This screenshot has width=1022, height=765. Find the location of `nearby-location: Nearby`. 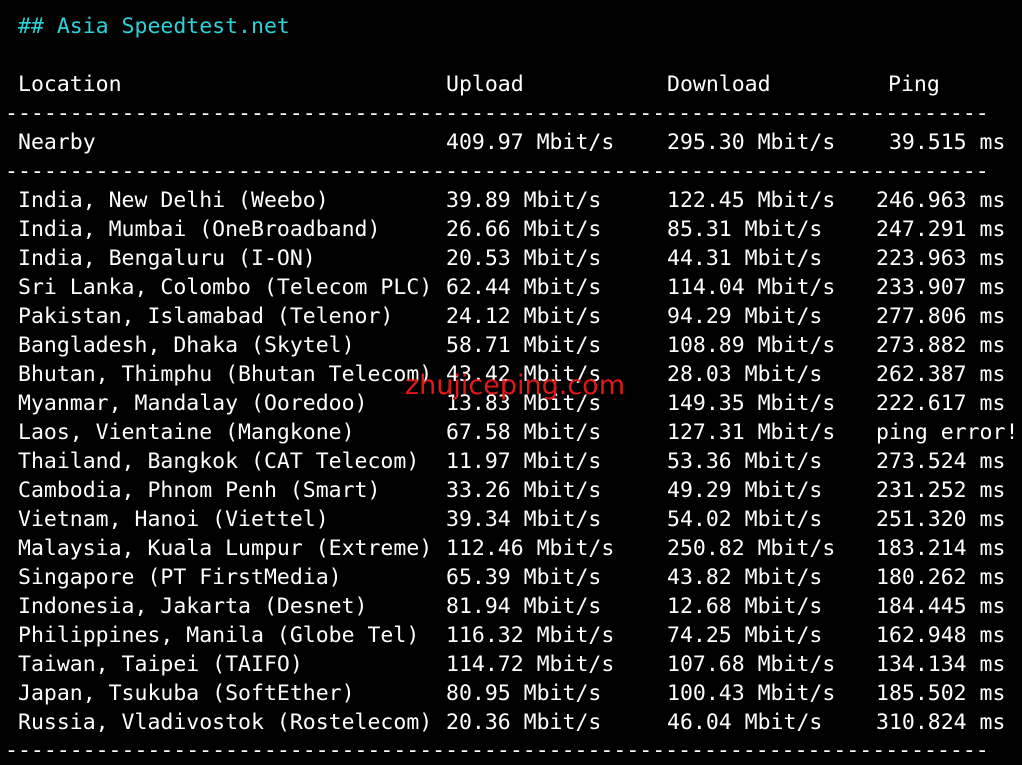

nearby-location: Nearby is located at coordinates (57, 142).